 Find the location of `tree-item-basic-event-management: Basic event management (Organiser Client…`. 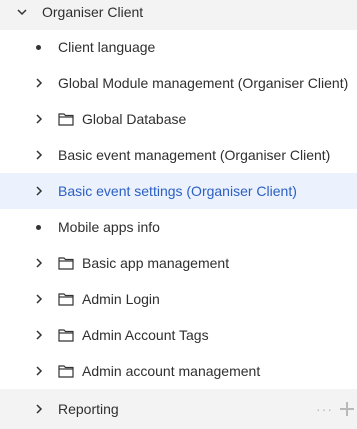

tree-item-basic-event-management: Basic event management (Organiser Client… is located at coordinates (178, 155).